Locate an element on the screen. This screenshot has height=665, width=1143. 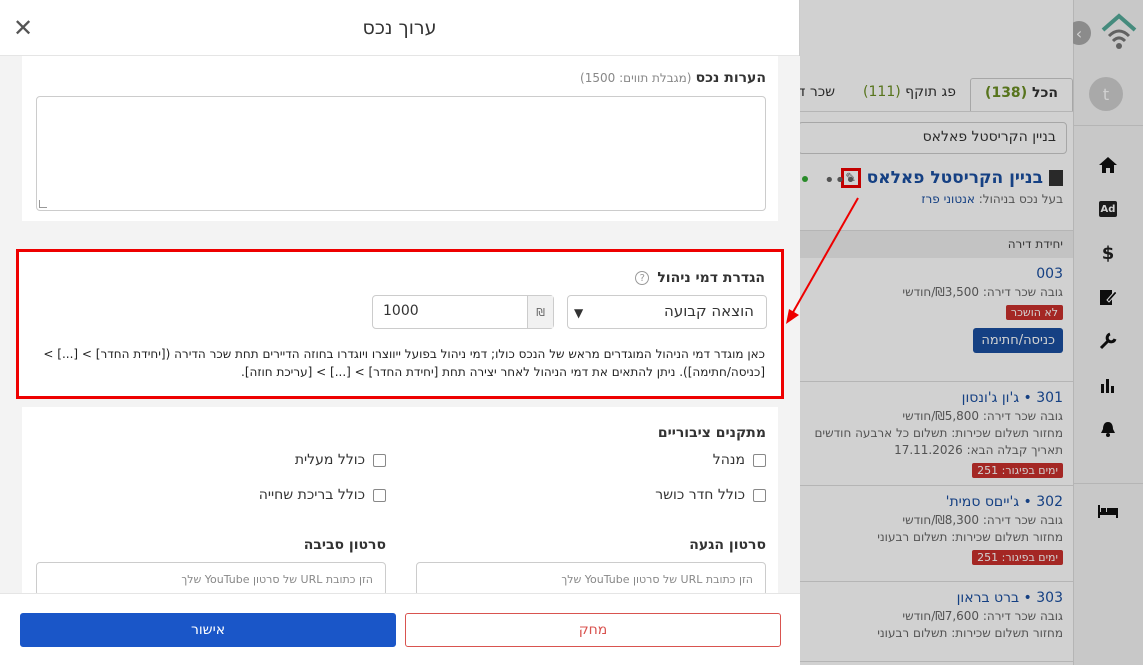
facility-label: כולל חדר כושר is located at coordinates (700, 495).